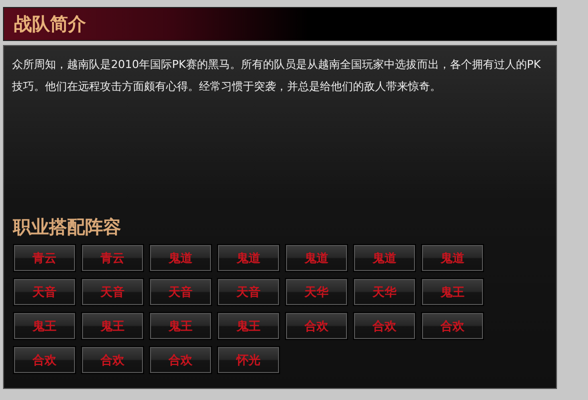  I want to click on class-button: 怀光, so click(248, 360).